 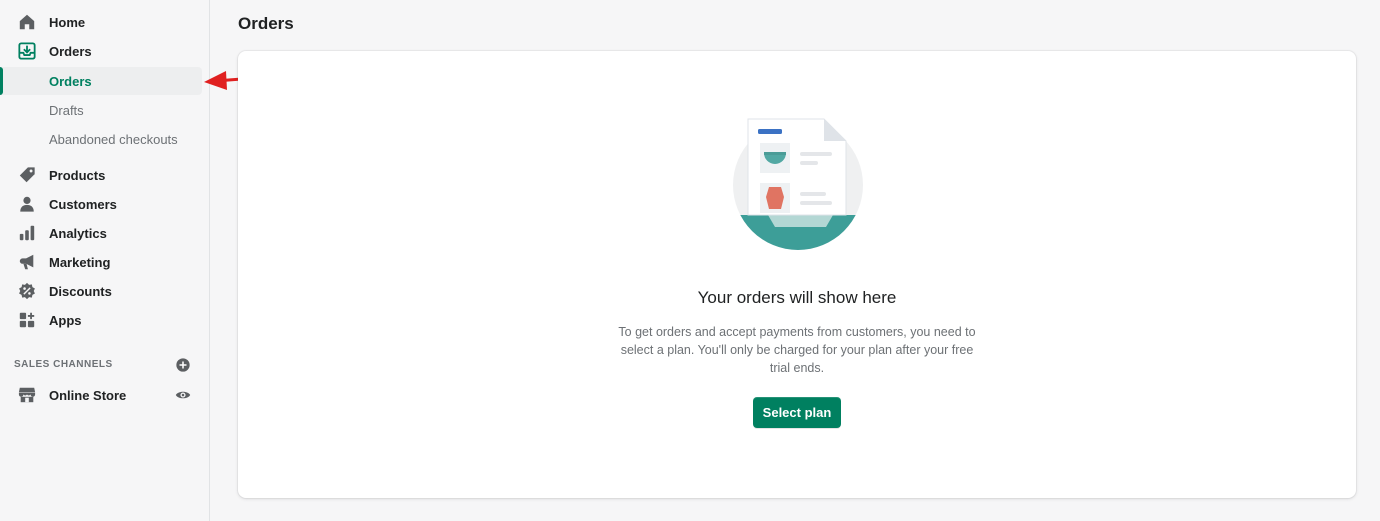 What do you see at coordinates (27, 204) in the screenshot?
I see `person-icon` at bounding box center [27, 204].